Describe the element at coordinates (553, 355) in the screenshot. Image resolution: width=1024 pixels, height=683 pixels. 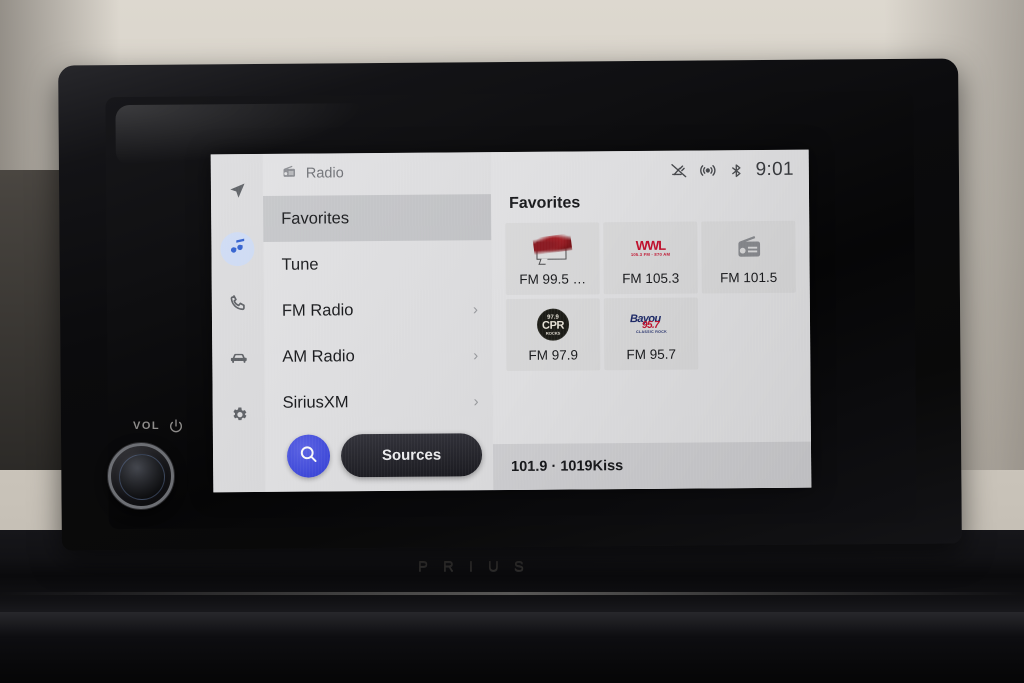
I see `favorite-label: FM 97.9` at that location.